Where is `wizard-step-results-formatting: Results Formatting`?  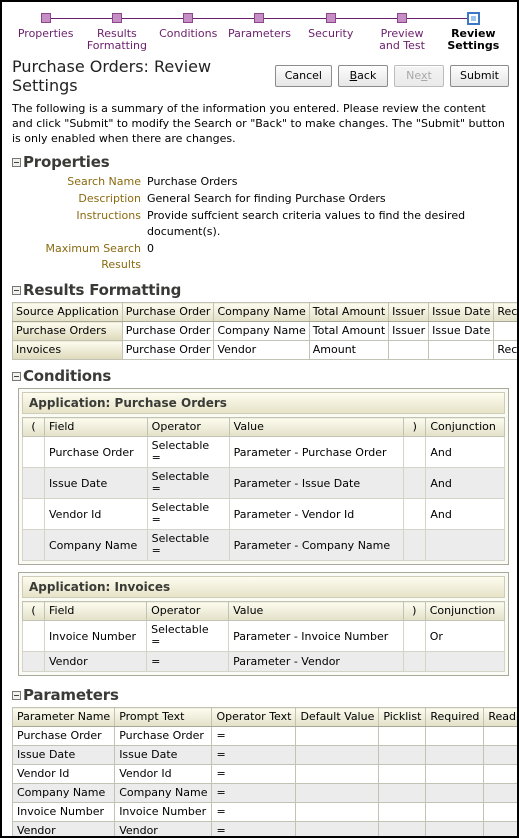 wizard-step-results-formatting: Results Formatting is located at coordinates (117, 31).